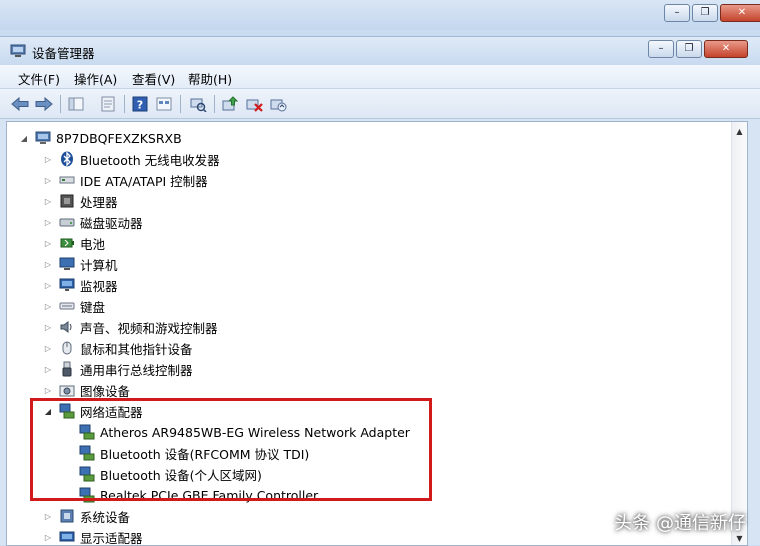 The width and height of the screenshot is (760, 546). I want to click on tree-category-disk-drives: ▷ 磁盘驱动器, so click(92, 222).